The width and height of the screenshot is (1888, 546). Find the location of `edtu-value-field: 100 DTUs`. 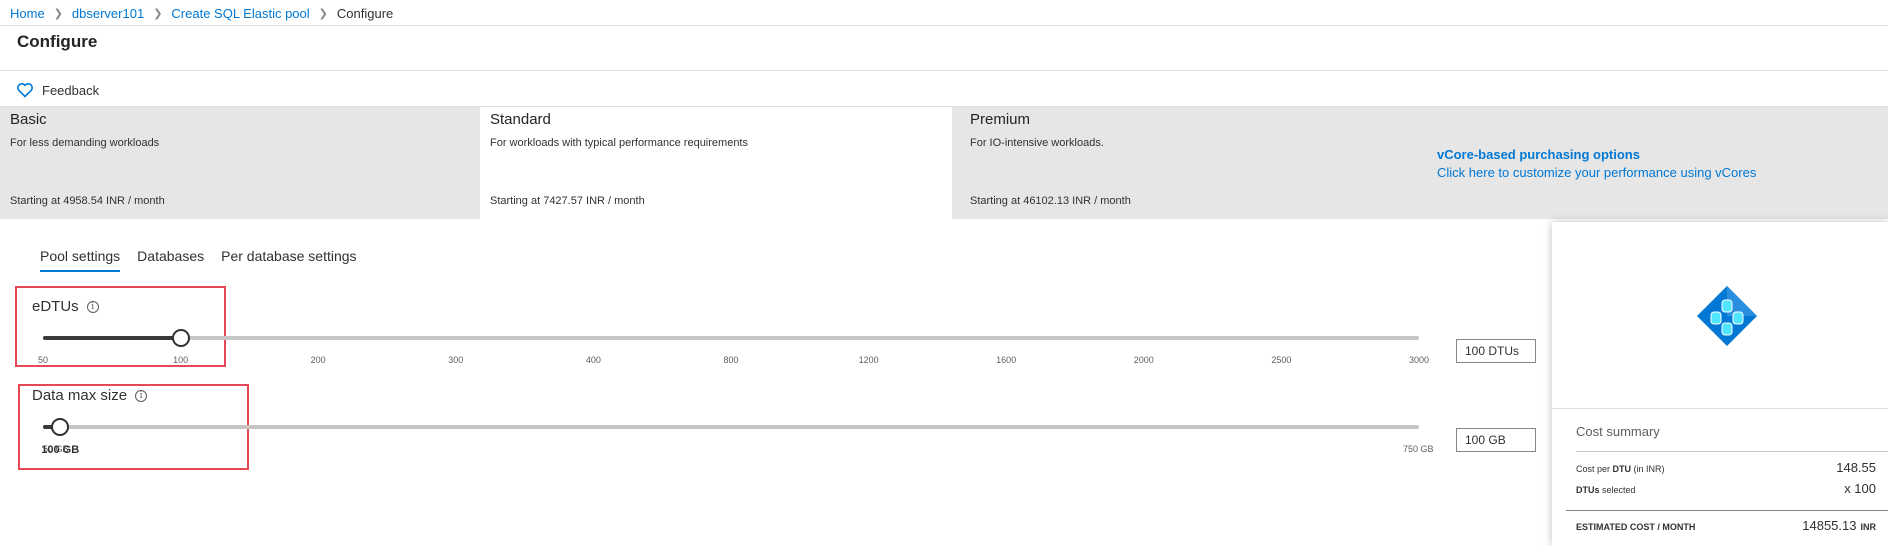

edtu-value-field: 100 DTUs is located at coordinates (1496, 351).